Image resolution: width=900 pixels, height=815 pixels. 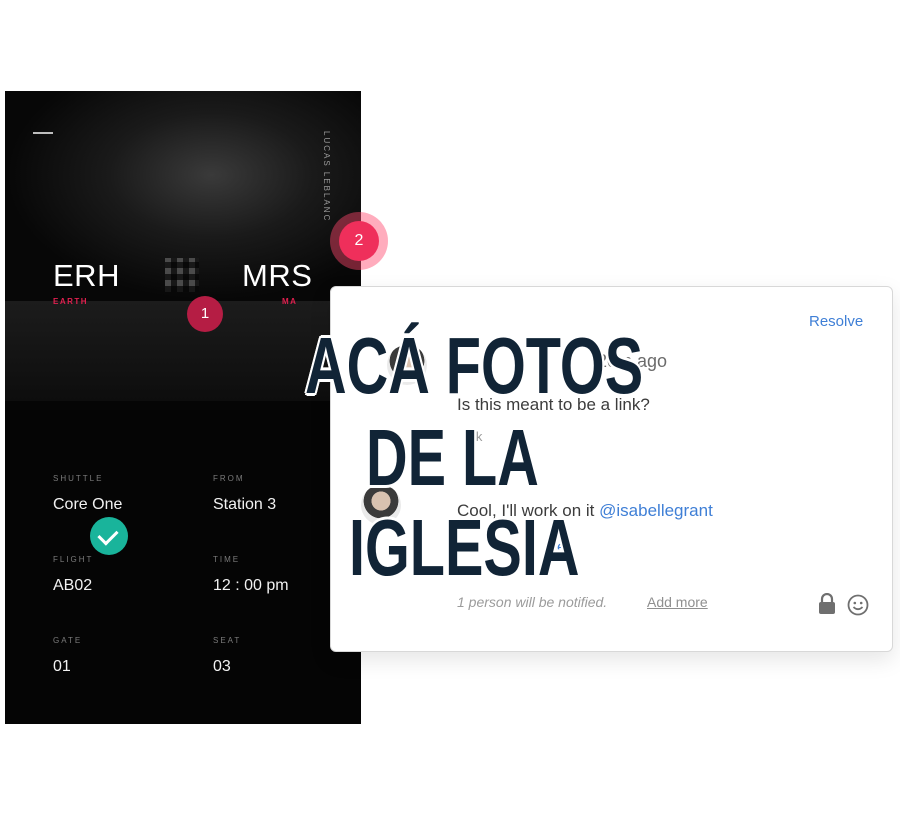 What do you see at coordinates (205, 314) in the screenshot?
I see `annotation-marker-1: 1` at bounding box center [205, 314].